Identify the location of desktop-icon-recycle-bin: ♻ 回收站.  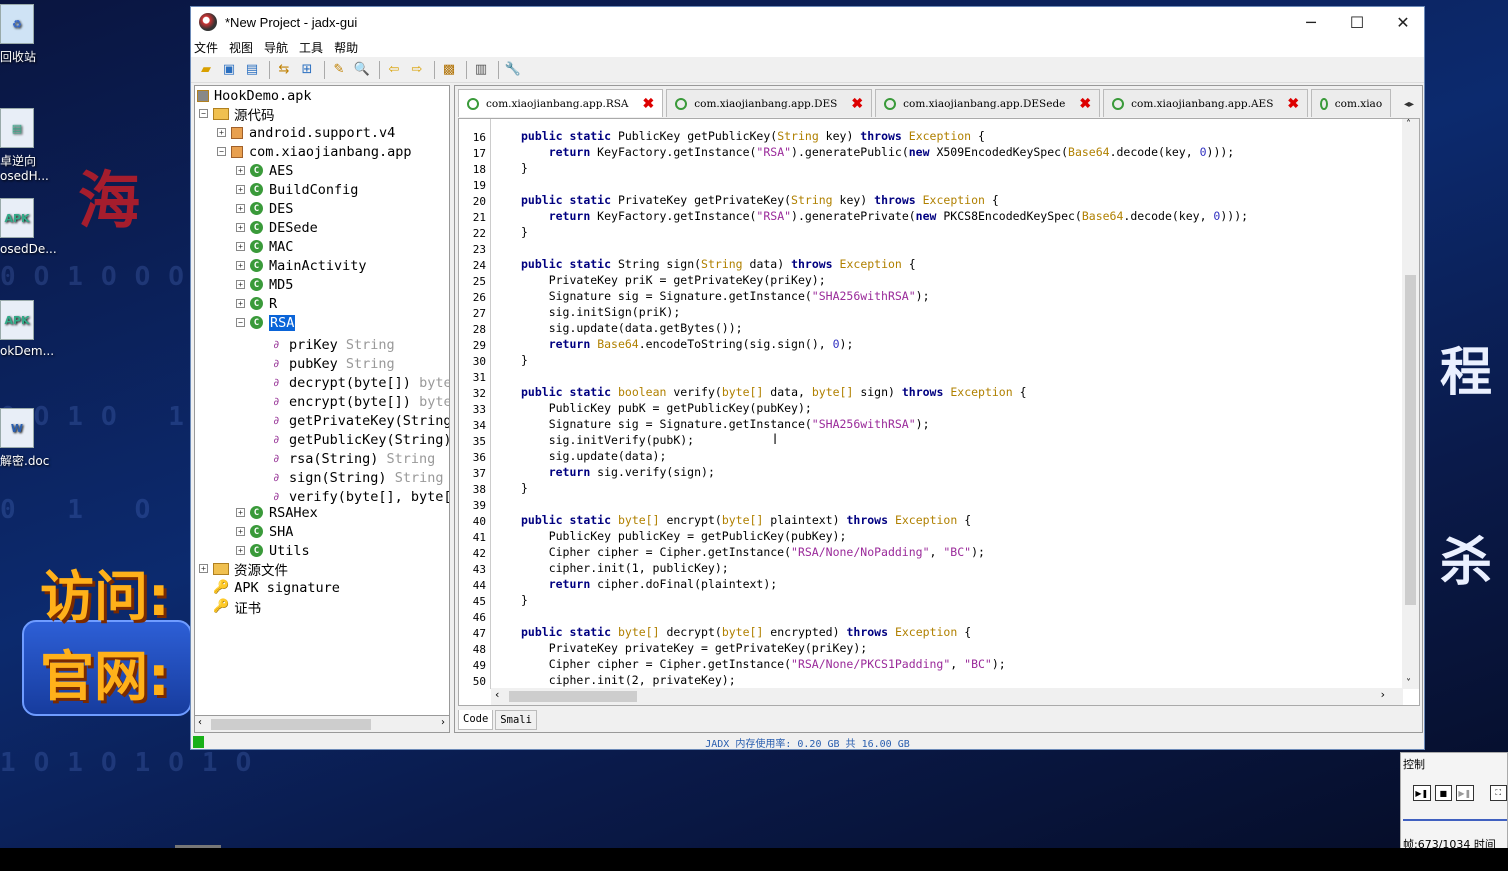
(30, 34).